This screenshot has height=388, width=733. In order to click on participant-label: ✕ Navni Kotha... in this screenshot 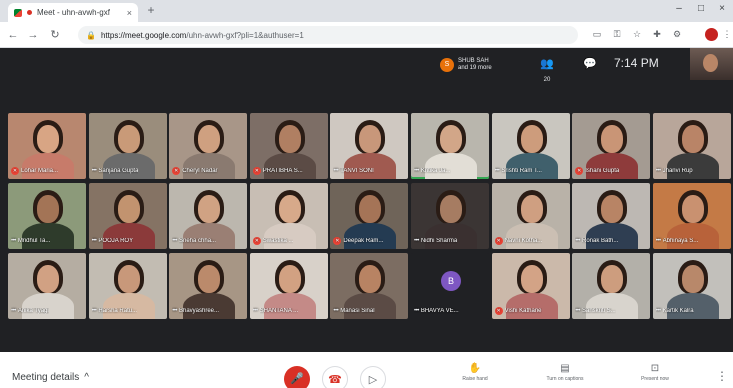, I will do `click(531, 241)`.